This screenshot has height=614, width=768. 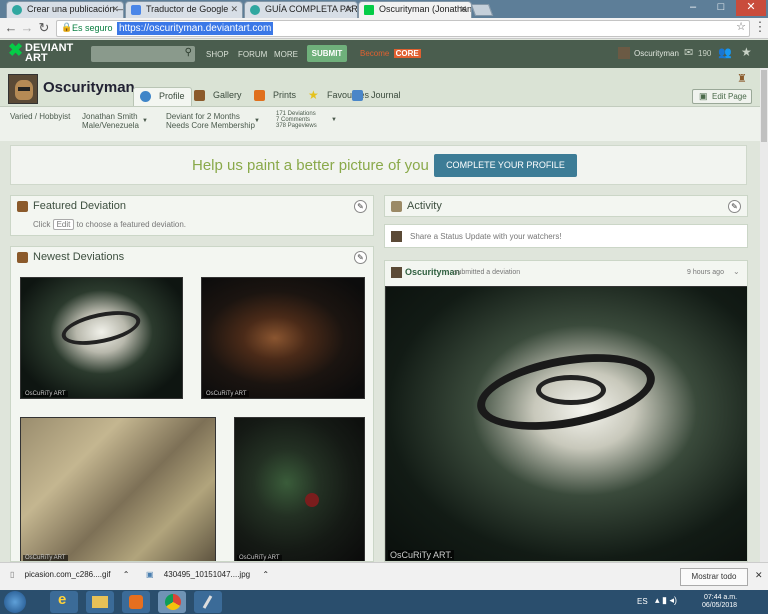 What do you see at coordinates (722, 96) in the screenshot?
I see `edit-page-button: ▣ Edit Page` at bounding box center [722, 96].